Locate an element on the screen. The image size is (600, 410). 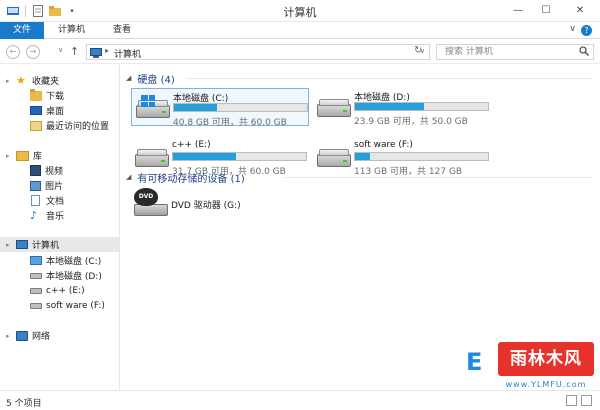
status-bar: 5 个项目 is located at coordinates (300, 400).